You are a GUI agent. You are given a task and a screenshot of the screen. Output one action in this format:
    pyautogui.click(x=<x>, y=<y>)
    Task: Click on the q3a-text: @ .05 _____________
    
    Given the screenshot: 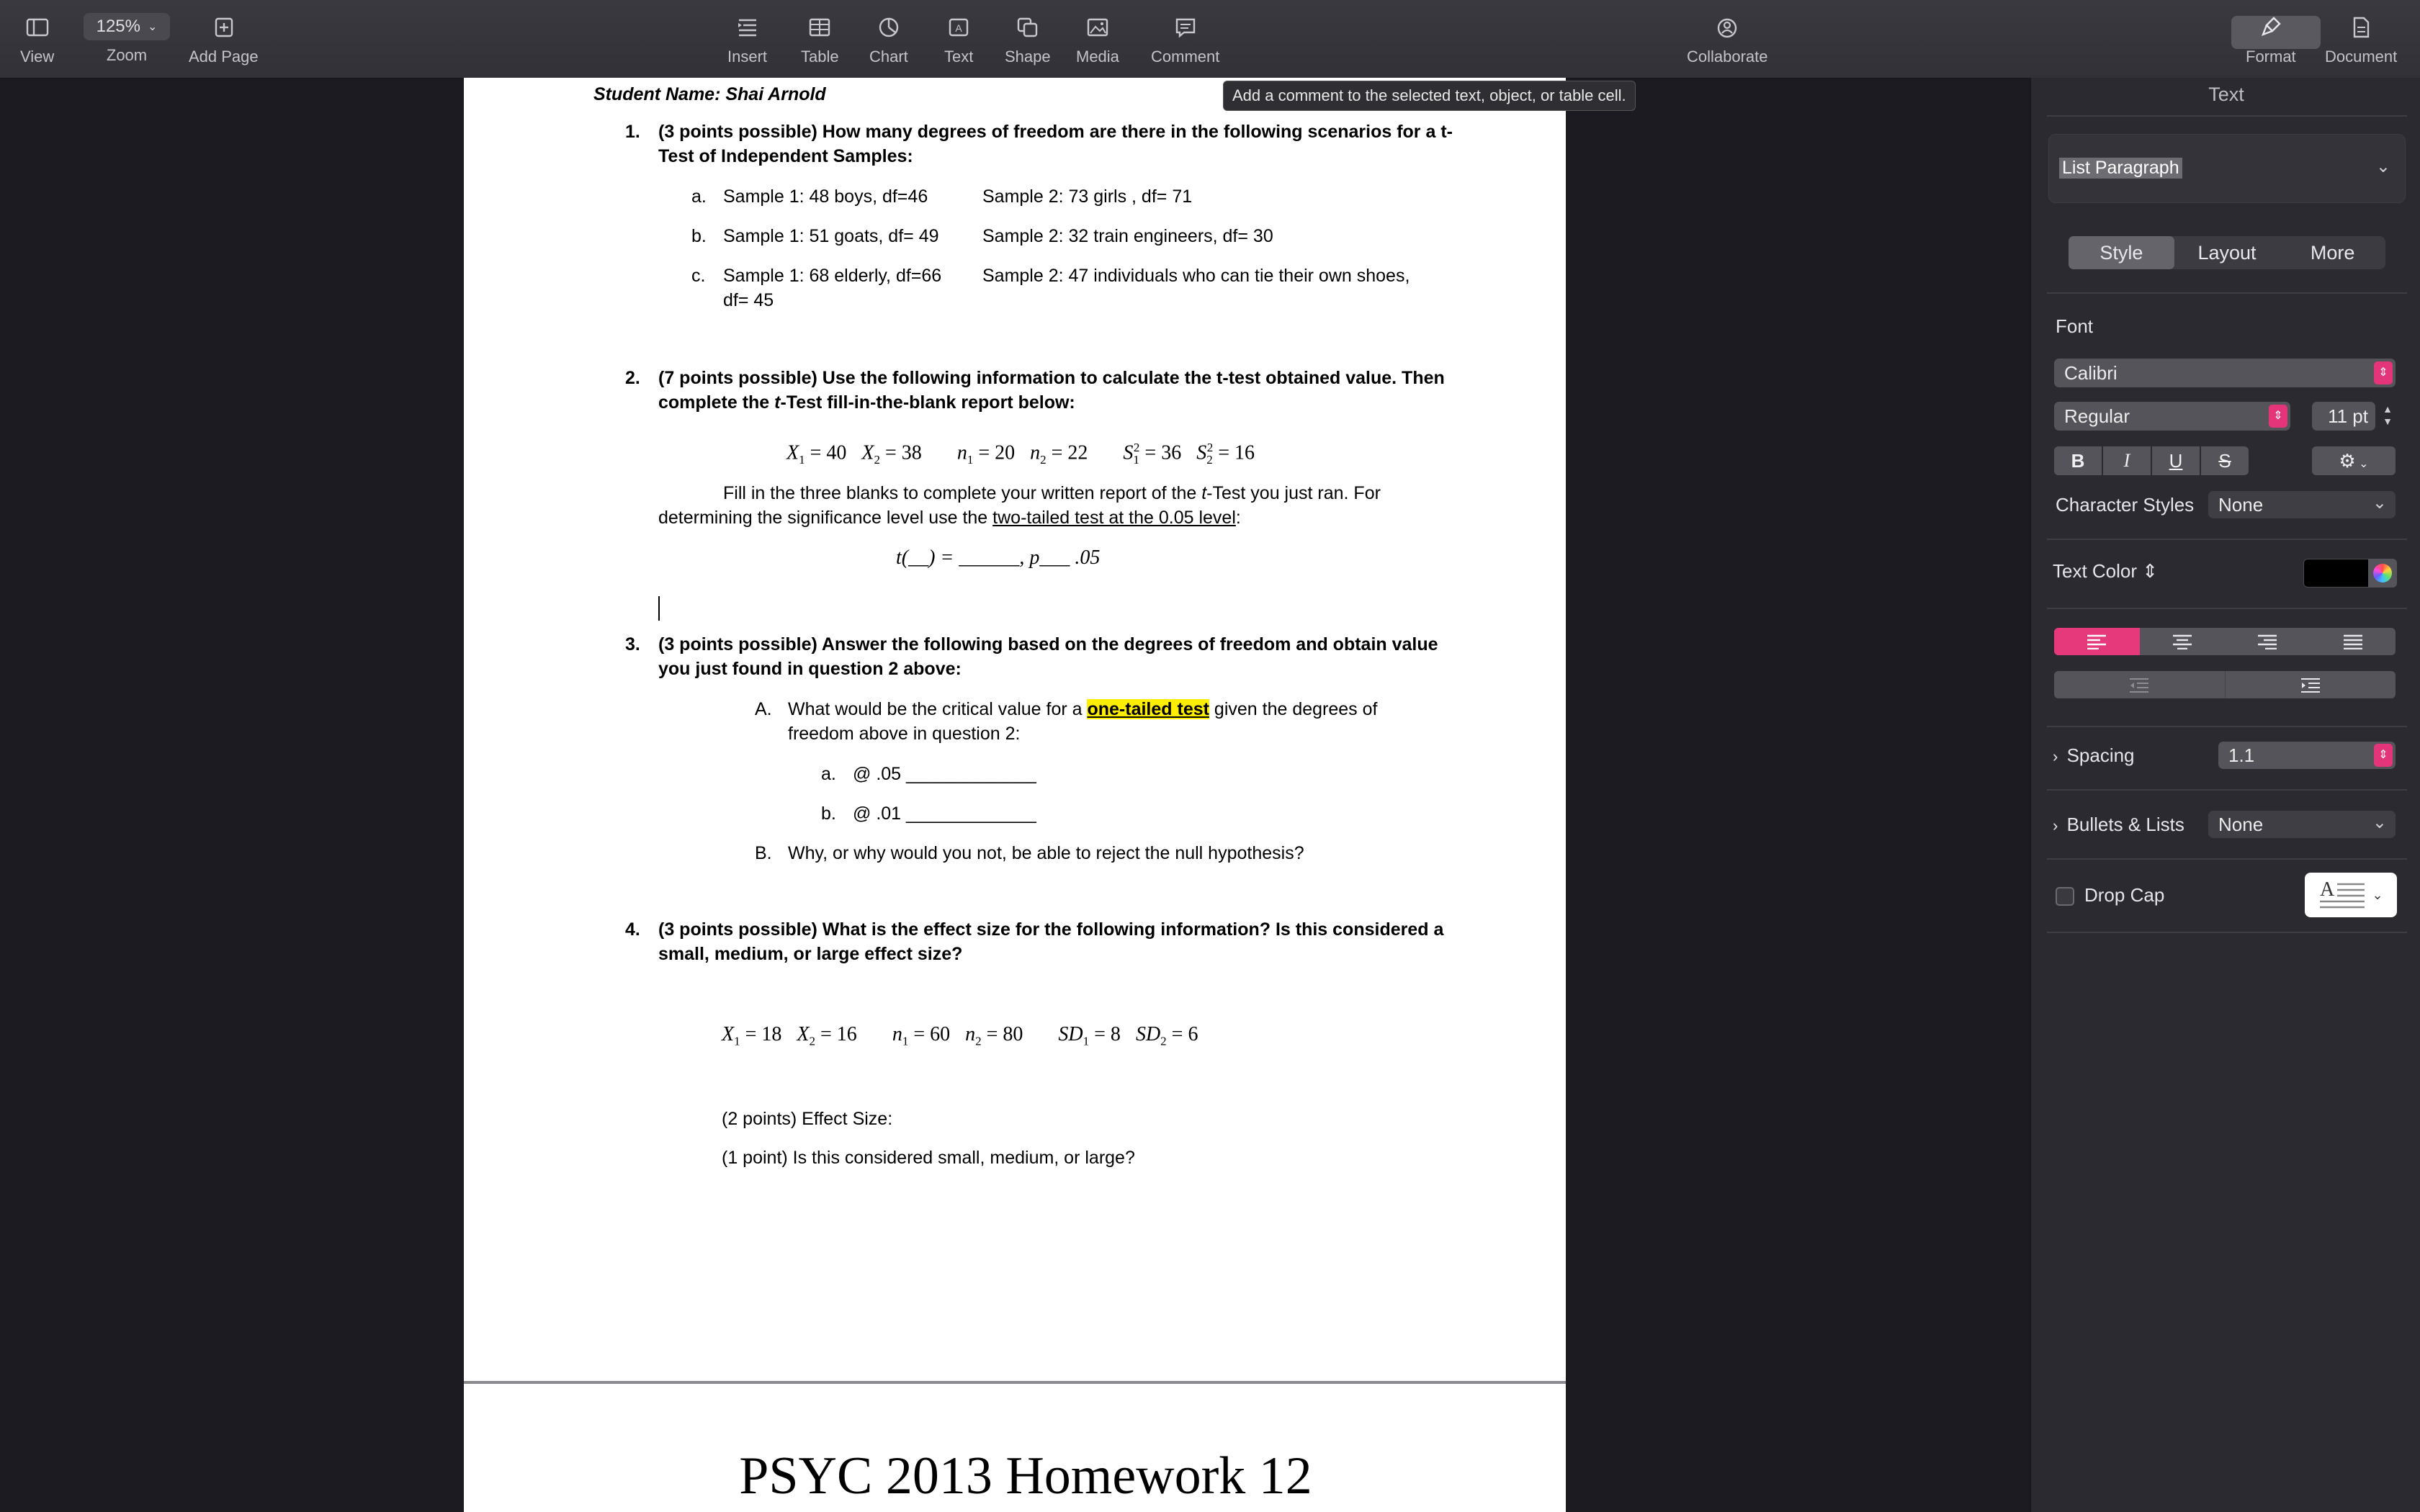 What is the action you would take?
    pyautogui.click(x=944, y=774)
    